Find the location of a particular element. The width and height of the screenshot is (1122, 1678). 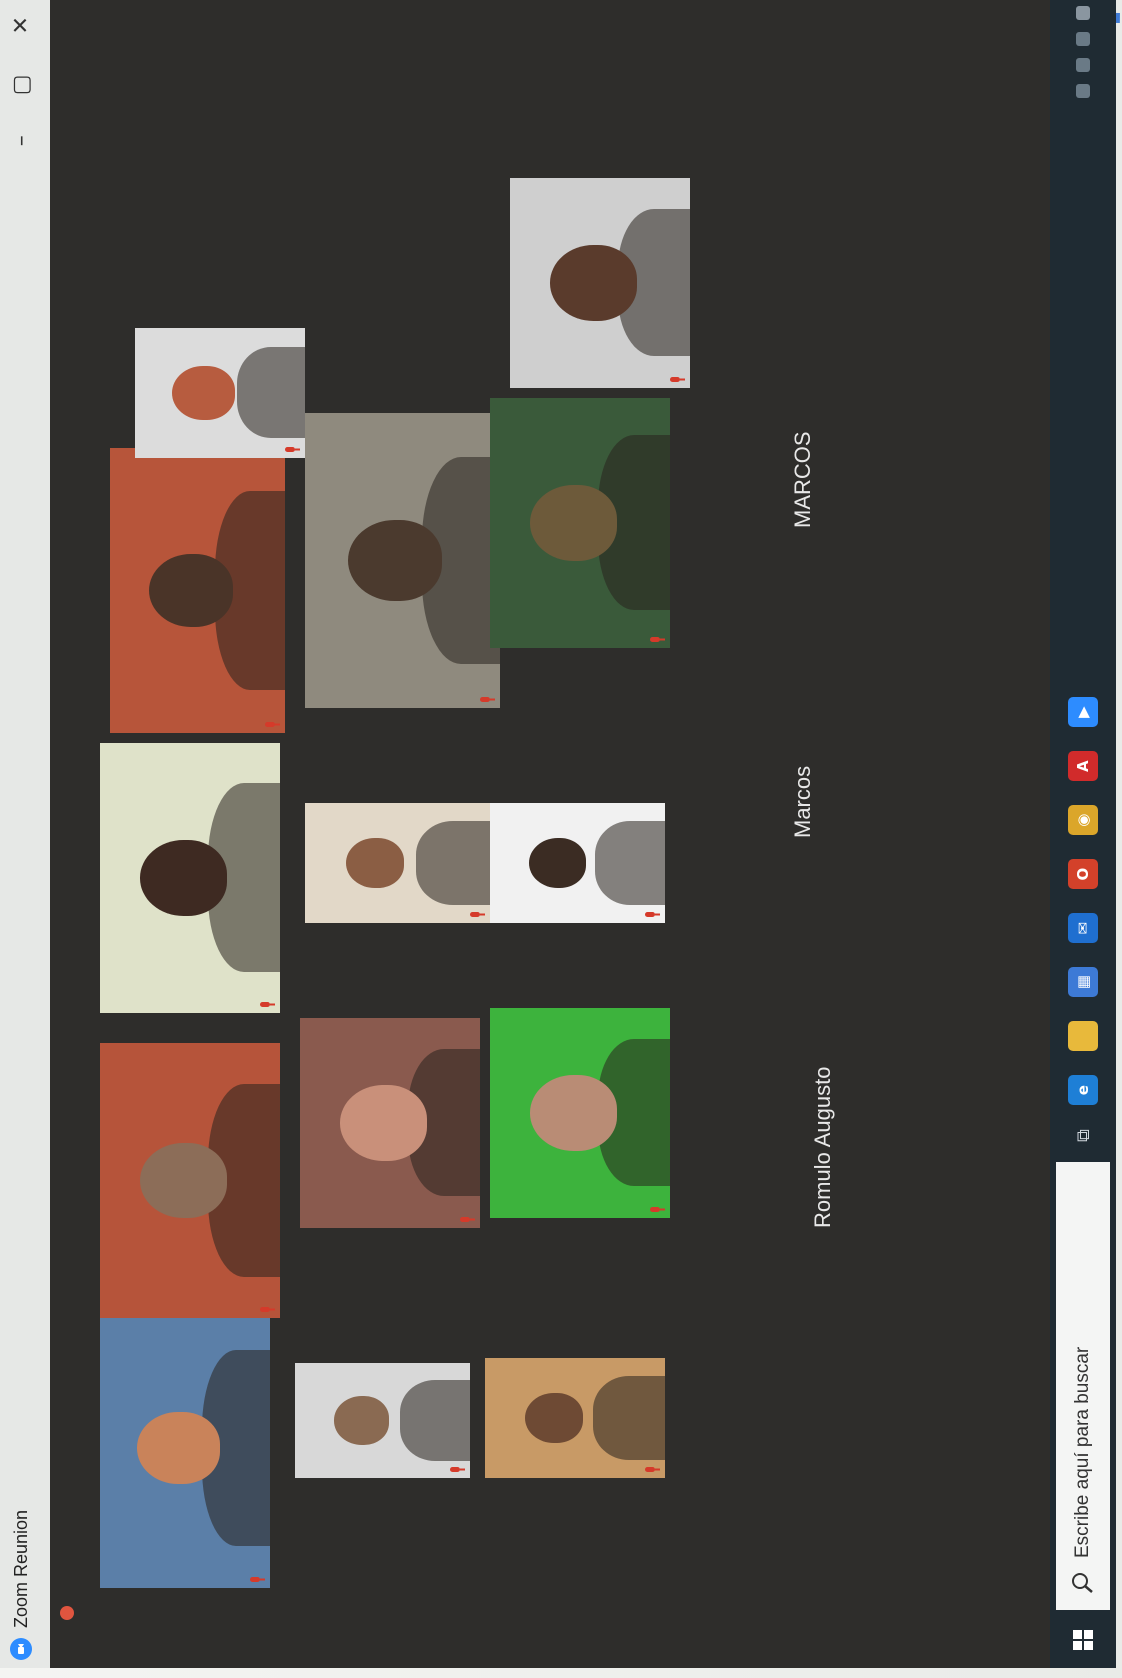

record-indicator-icon is located at coordinates (67, 1613).